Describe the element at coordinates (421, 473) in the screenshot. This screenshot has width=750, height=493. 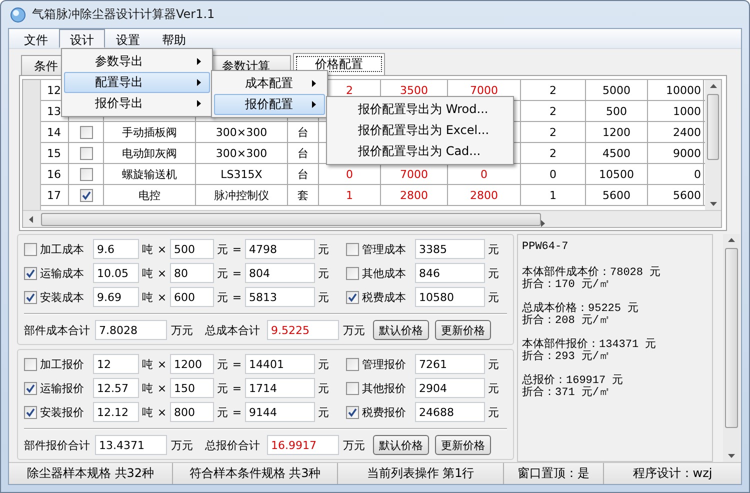
I see `status-text: 当前列表操作 第1行` at that location.